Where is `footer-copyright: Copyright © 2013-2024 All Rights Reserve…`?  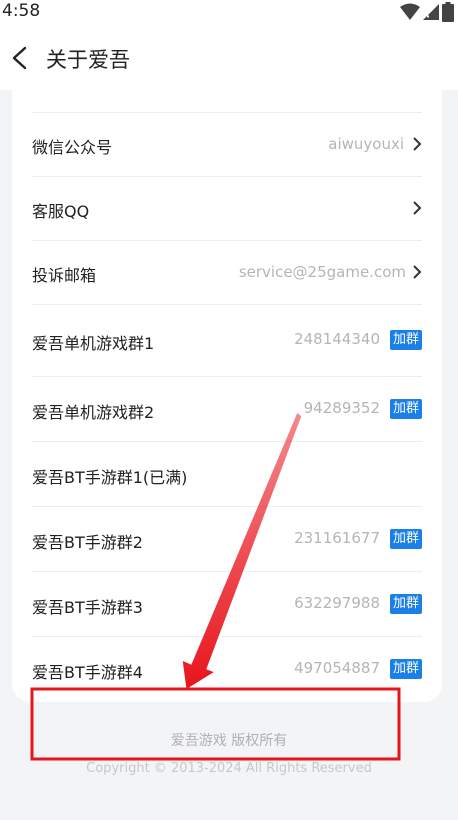 footer-copyright: Copyright © 2013-2024 All Rights Reserve… is located at coordinates (229, 768).